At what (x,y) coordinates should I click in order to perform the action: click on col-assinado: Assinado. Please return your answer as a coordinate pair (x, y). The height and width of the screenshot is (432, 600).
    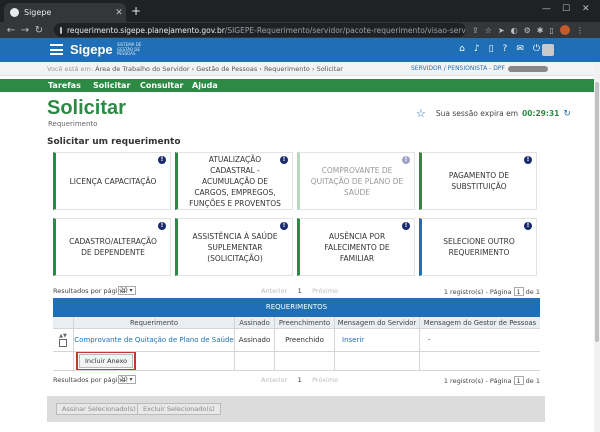
    Looking at the image, I should click on (255, 322).